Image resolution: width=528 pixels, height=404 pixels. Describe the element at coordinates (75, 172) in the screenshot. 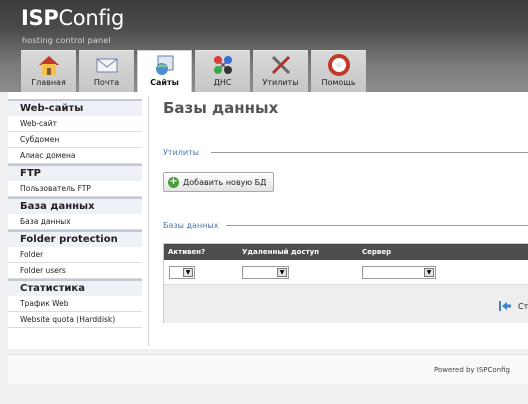

I see `sidebar-section-ftp: FTP` at that location.